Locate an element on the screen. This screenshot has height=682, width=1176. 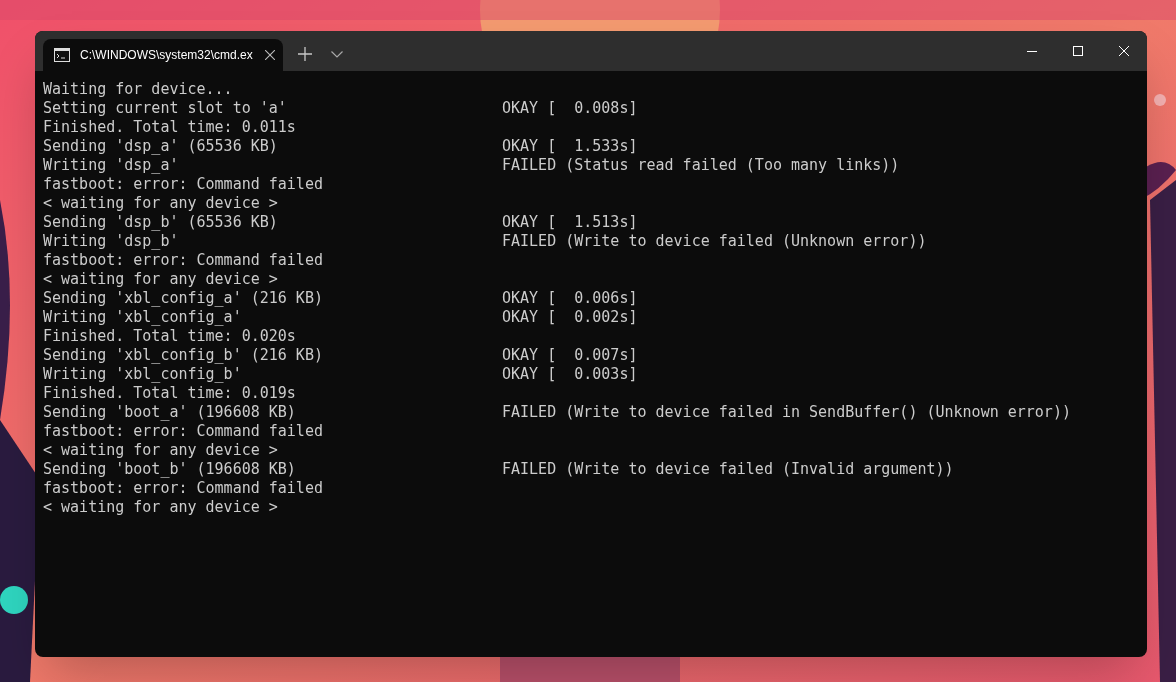
output-line: Writing 'xbl_config_b' is located at coordinates (142, 374).